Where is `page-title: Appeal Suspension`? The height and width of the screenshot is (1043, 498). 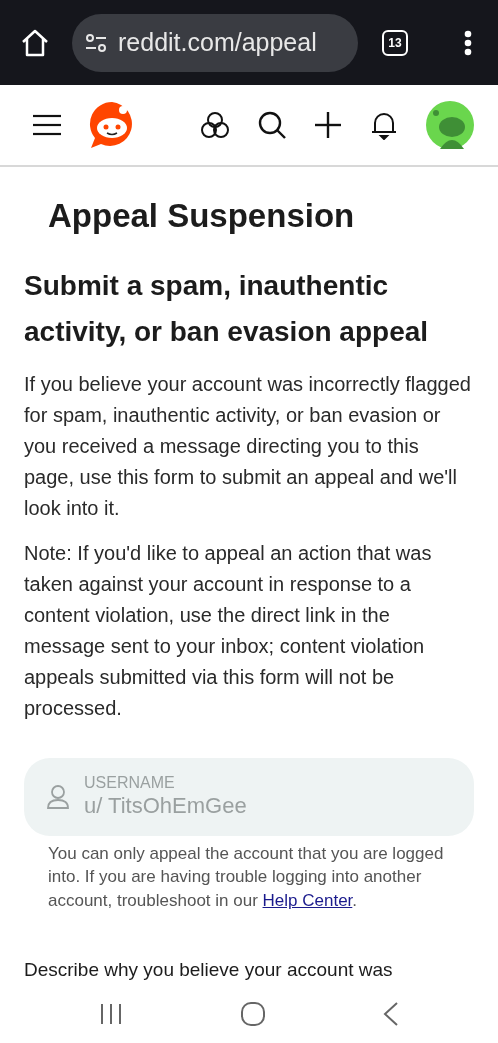 page-title: Appeal Suspension is located at coordinates (201, 216).